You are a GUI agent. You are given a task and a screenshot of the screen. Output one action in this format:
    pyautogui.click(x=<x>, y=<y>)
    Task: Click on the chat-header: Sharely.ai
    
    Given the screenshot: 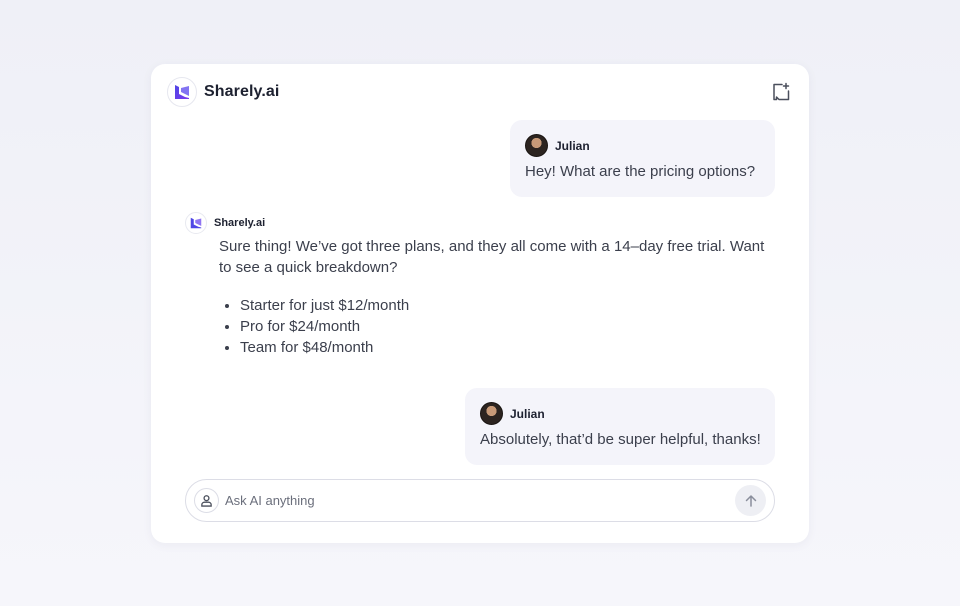 What is the action you would take?
    pyautogui.click(x=479, y=92)
    